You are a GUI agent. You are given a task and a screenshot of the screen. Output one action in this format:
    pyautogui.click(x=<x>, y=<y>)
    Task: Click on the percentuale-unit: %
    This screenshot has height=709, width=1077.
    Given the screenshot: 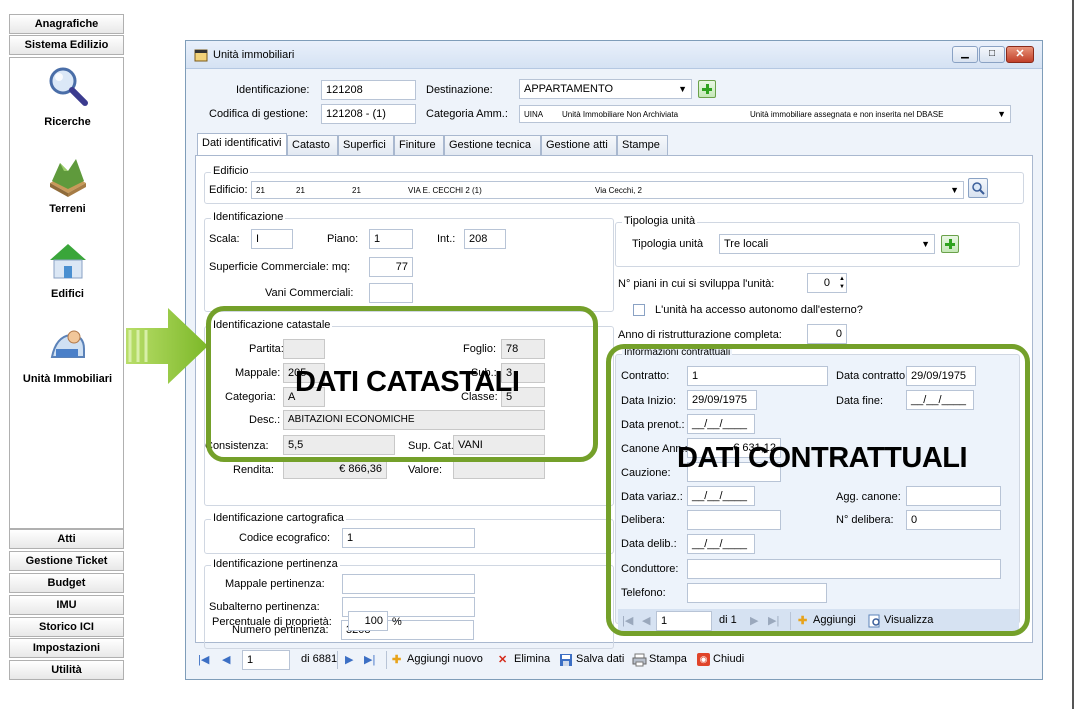 What is the action you would take?
    pyautogui.click(x=397, y=622)
    